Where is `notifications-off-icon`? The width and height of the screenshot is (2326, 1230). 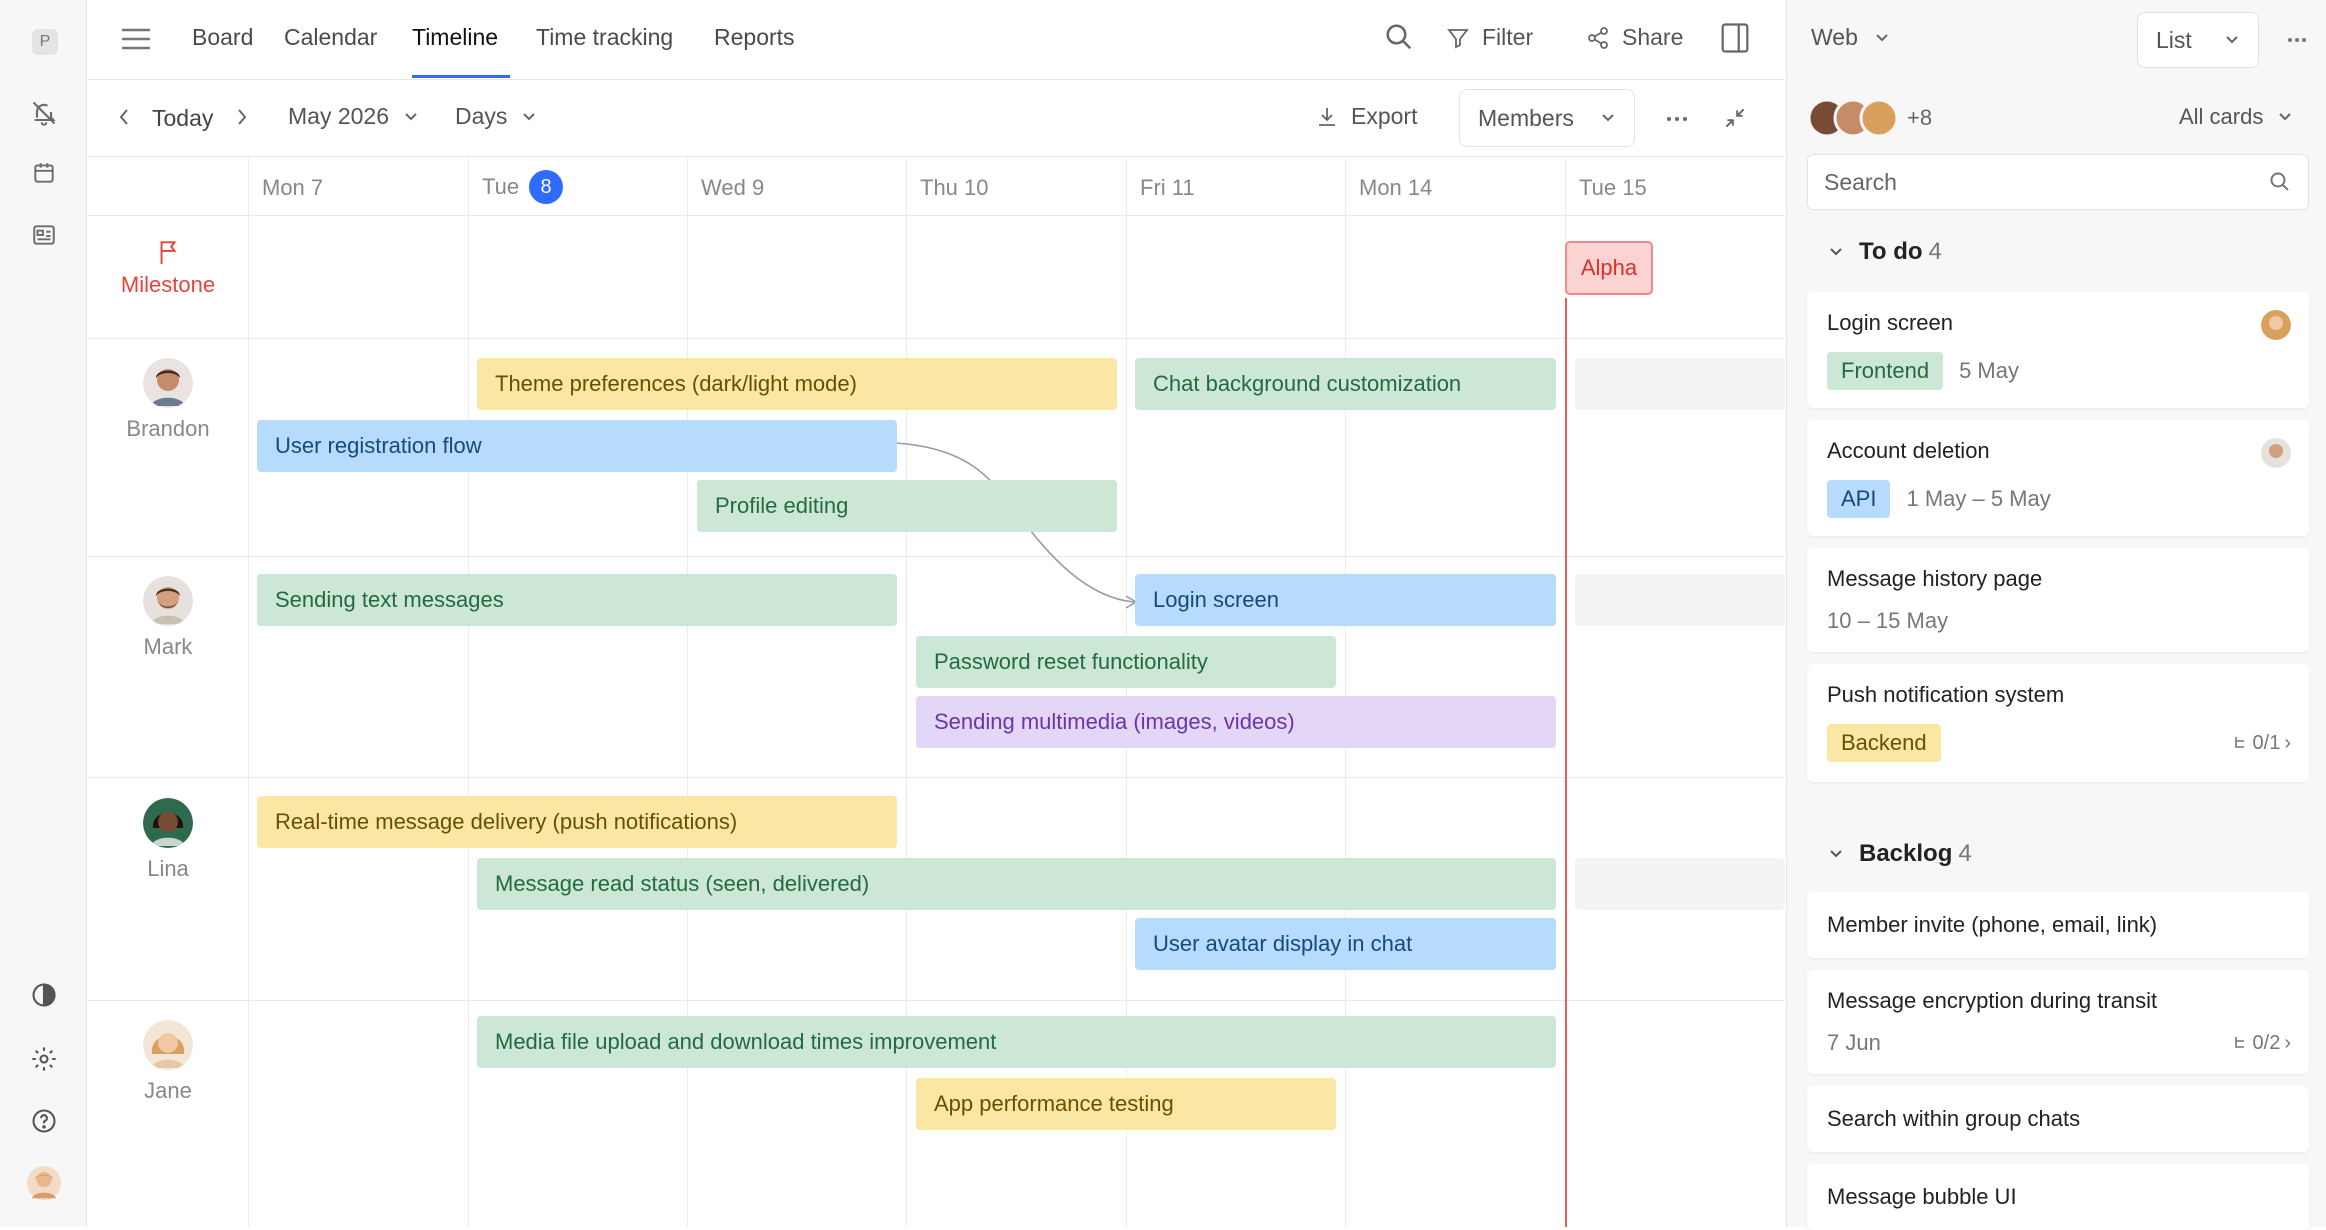 notifications-off-icon is located at coordinates (44, 113).